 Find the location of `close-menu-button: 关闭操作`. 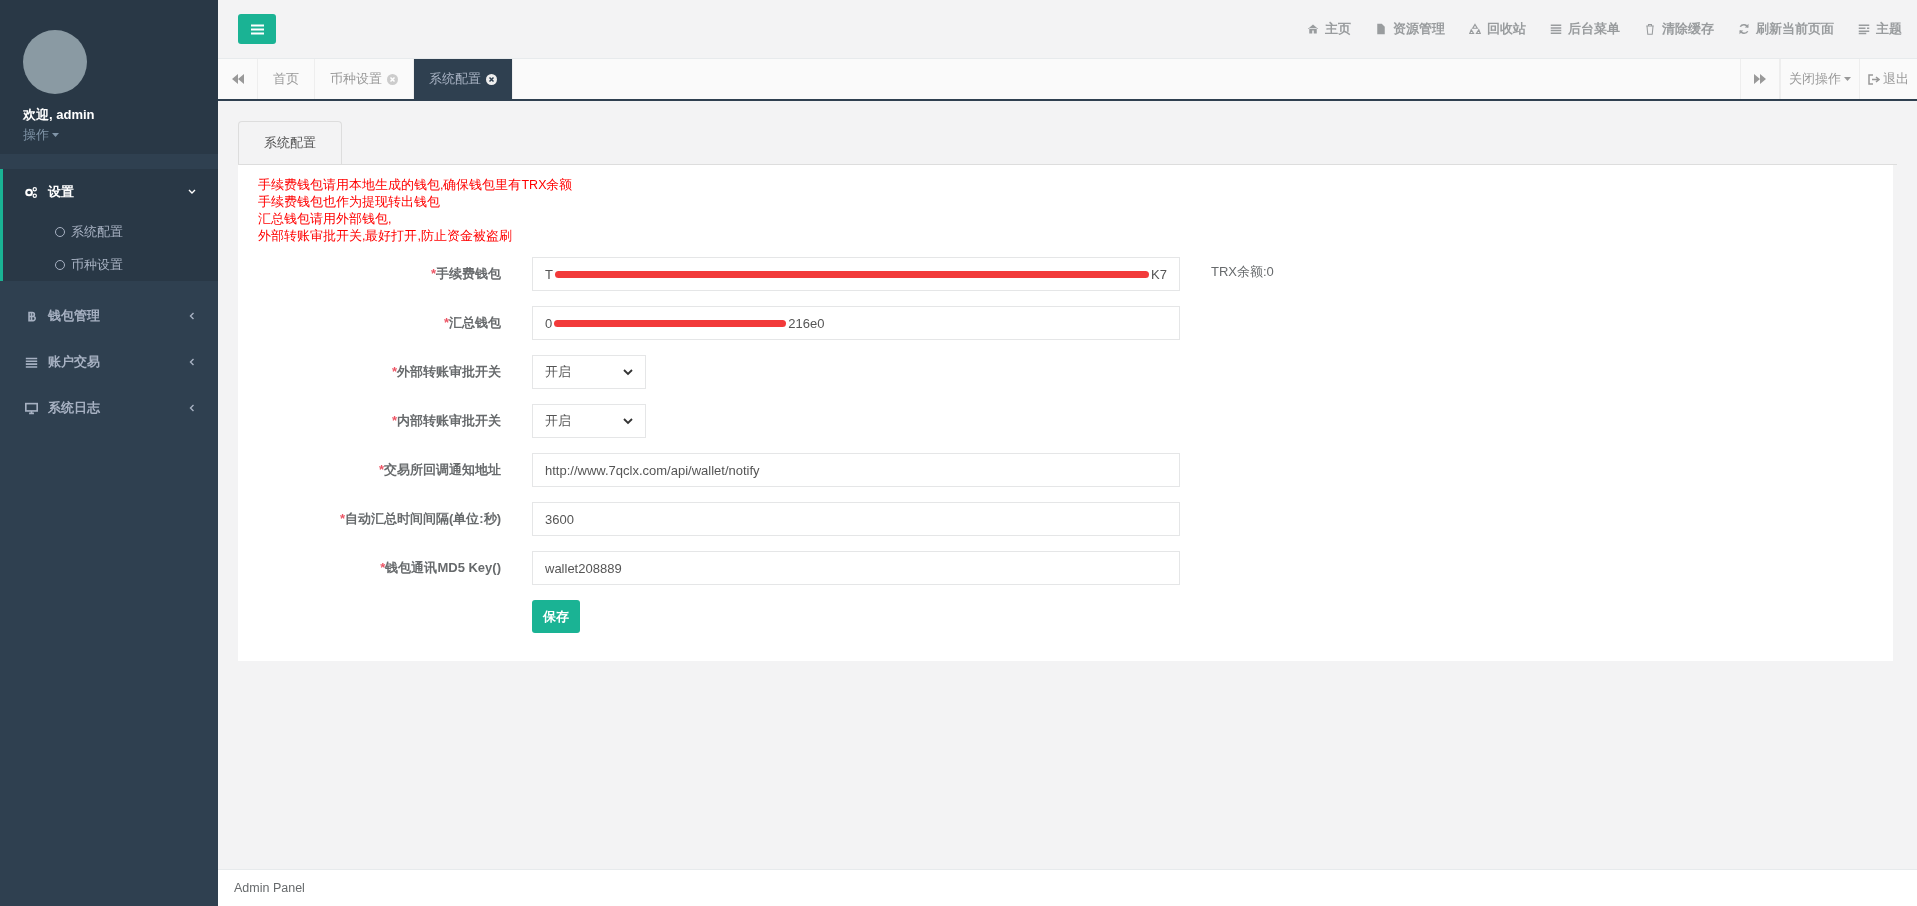

close-menu-button: 关闭操作 is located at coordinates (1819, 79).